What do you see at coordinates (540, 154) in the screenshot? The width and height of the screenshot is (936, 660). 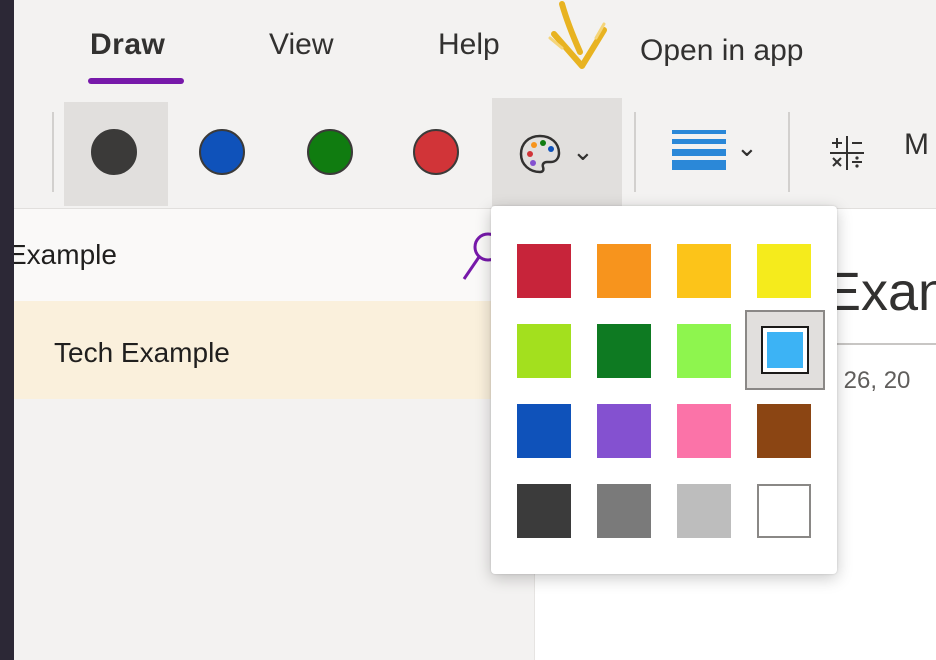 I see `palette-icon` at bounding box center [540, 154].